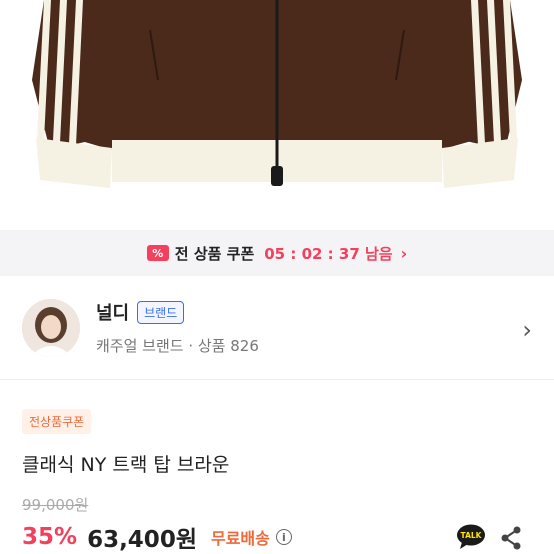  I want to click on avatar-image, so click(51, 327).